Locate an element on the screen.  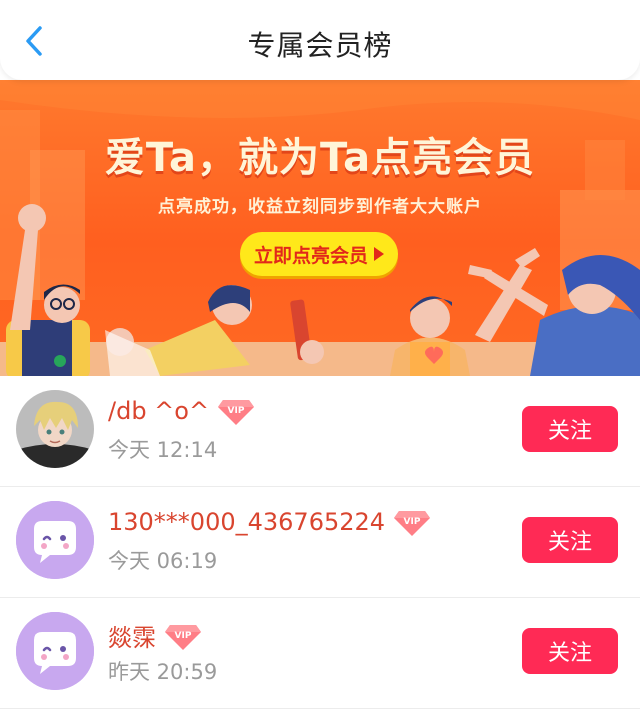
member-name: /db ^o^ is located at coordinates (158, 411).